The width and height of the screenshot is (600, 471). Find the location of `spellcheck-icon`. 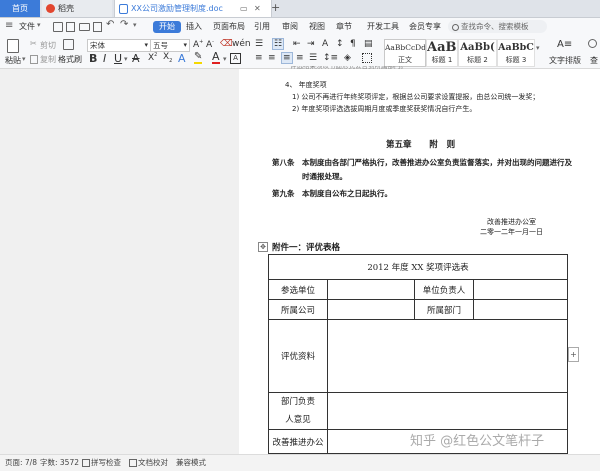

spellcheck-icon is located at coordinates (86, 463).